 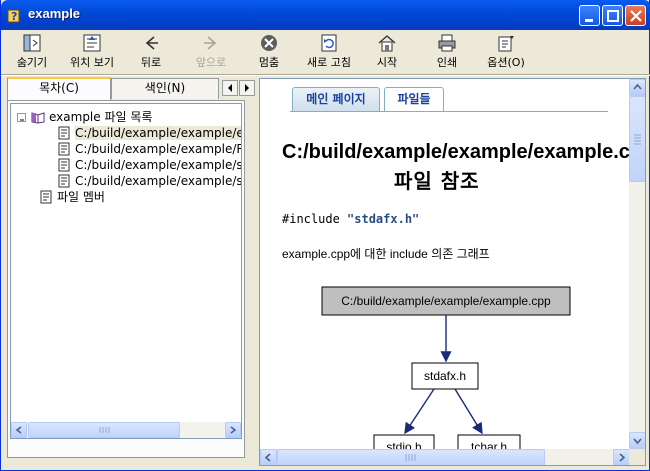 I want to click on options-icon, so click(x=506, y=44).